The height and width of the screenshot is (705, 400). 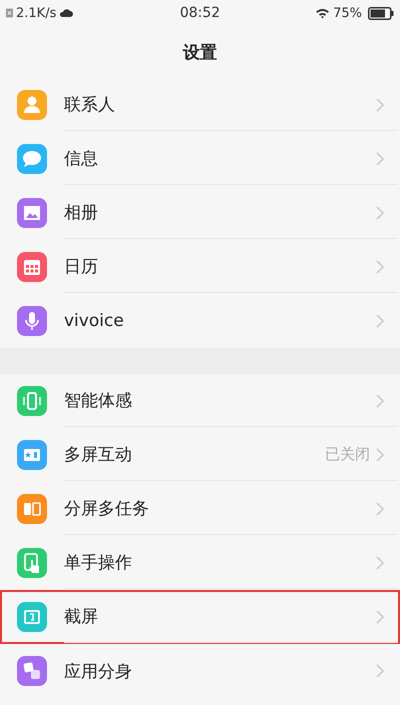 I want to click on row-label: 信息, so click(x=81, y=159).